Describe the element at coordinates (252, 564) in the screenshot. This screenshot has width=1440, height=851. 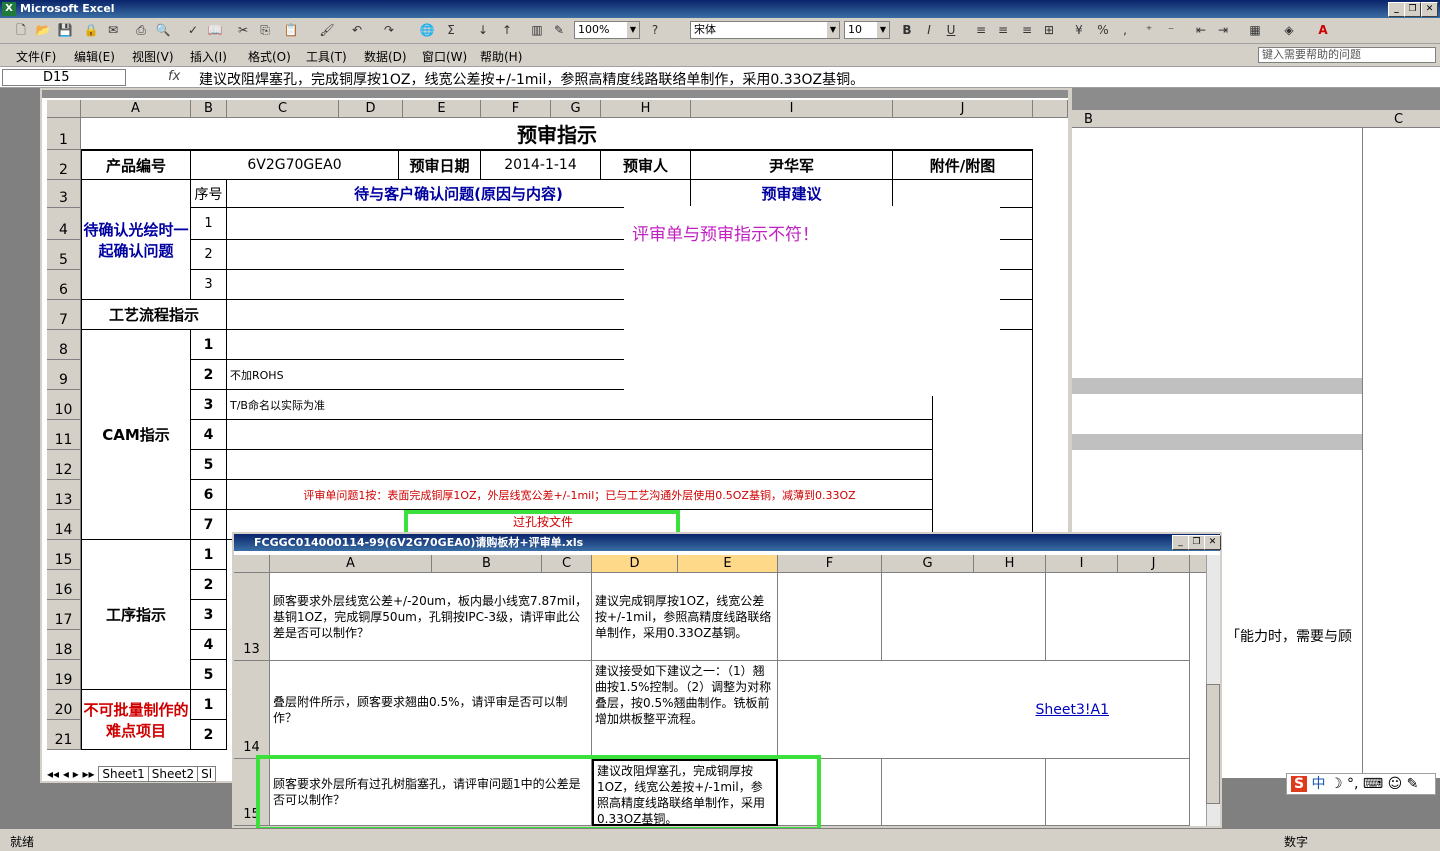
I see `select-all` at that location.